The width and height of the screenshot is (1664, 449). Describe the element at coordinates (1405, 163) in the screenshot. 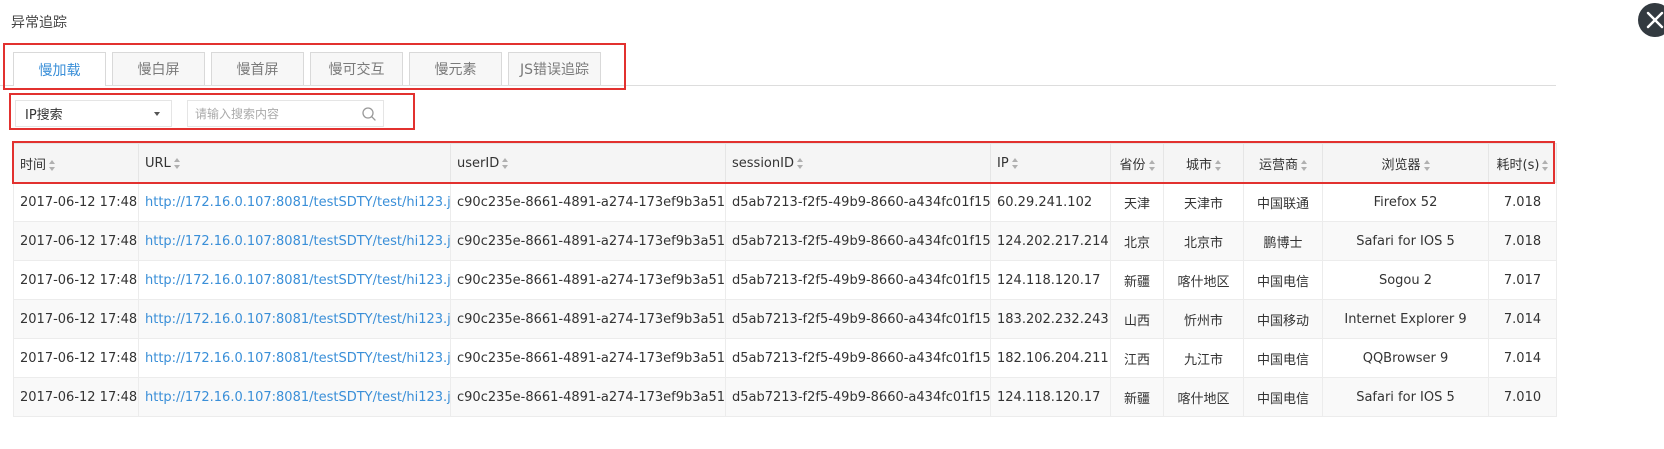

I see `column-header-browser: 浏览器` at that location.